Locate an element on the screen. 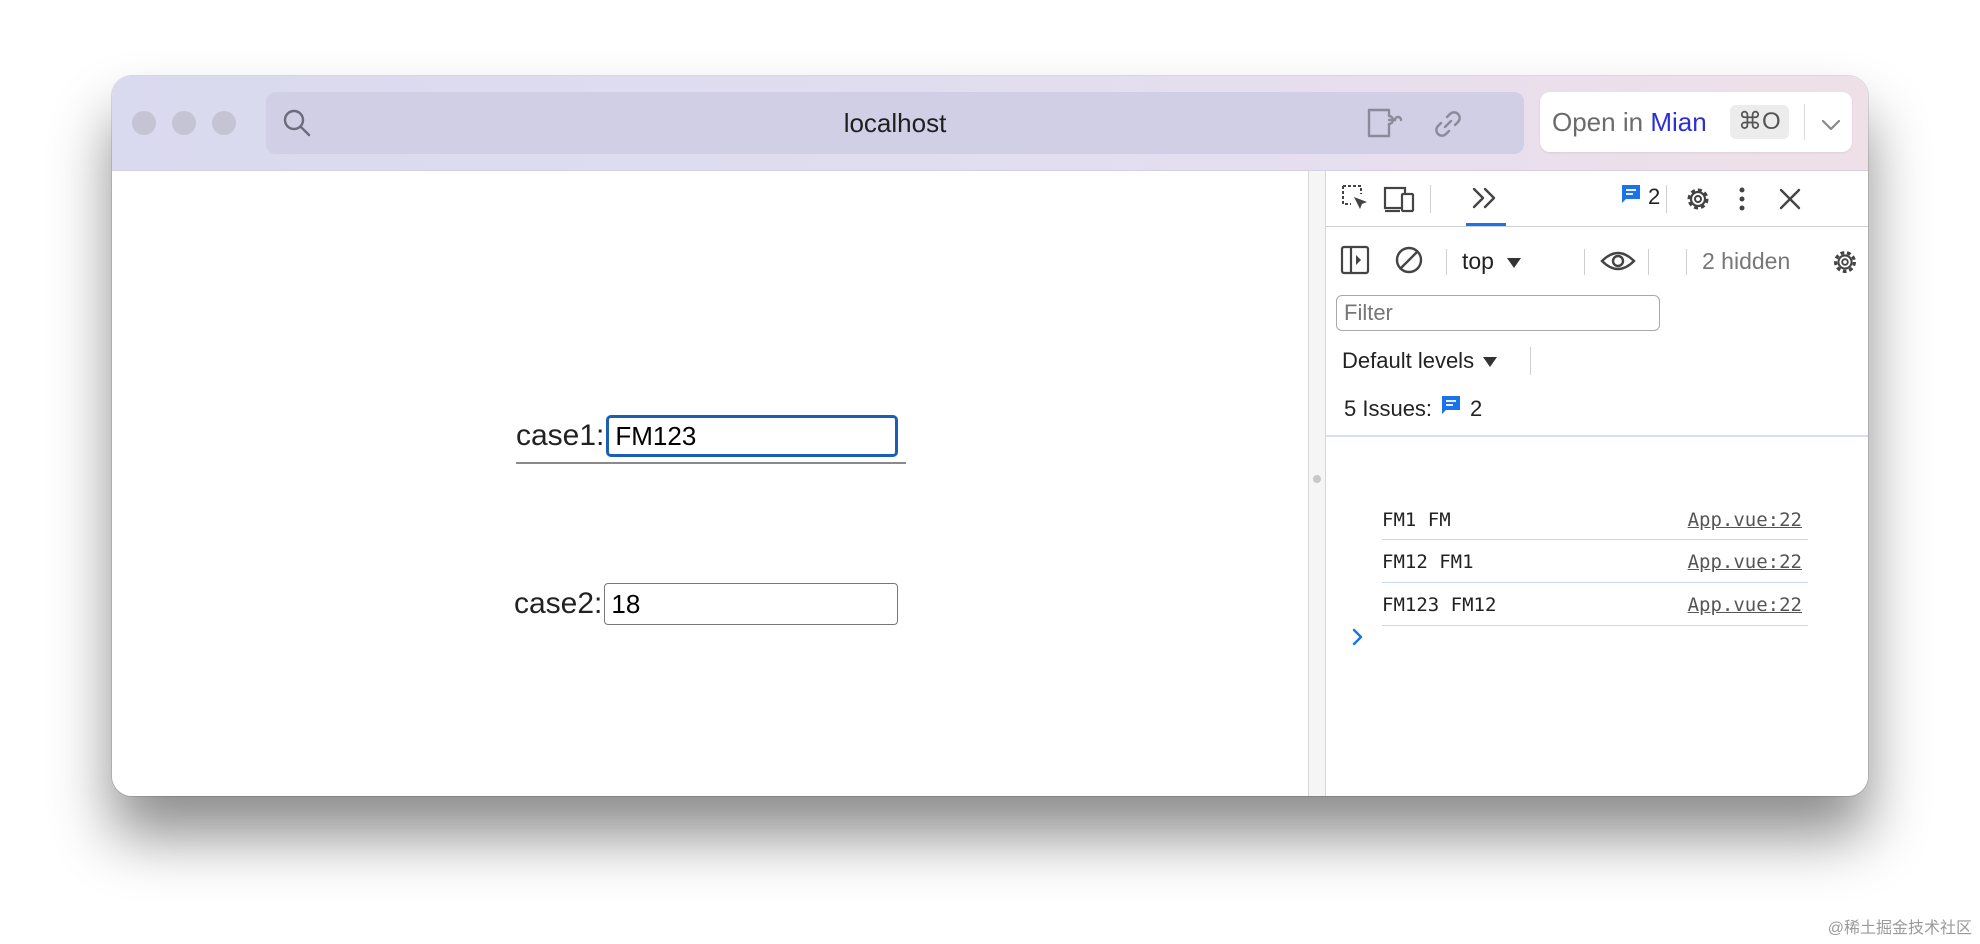  watermark: @稀土掘金技术社区 is located at coordinates (1899, 928).